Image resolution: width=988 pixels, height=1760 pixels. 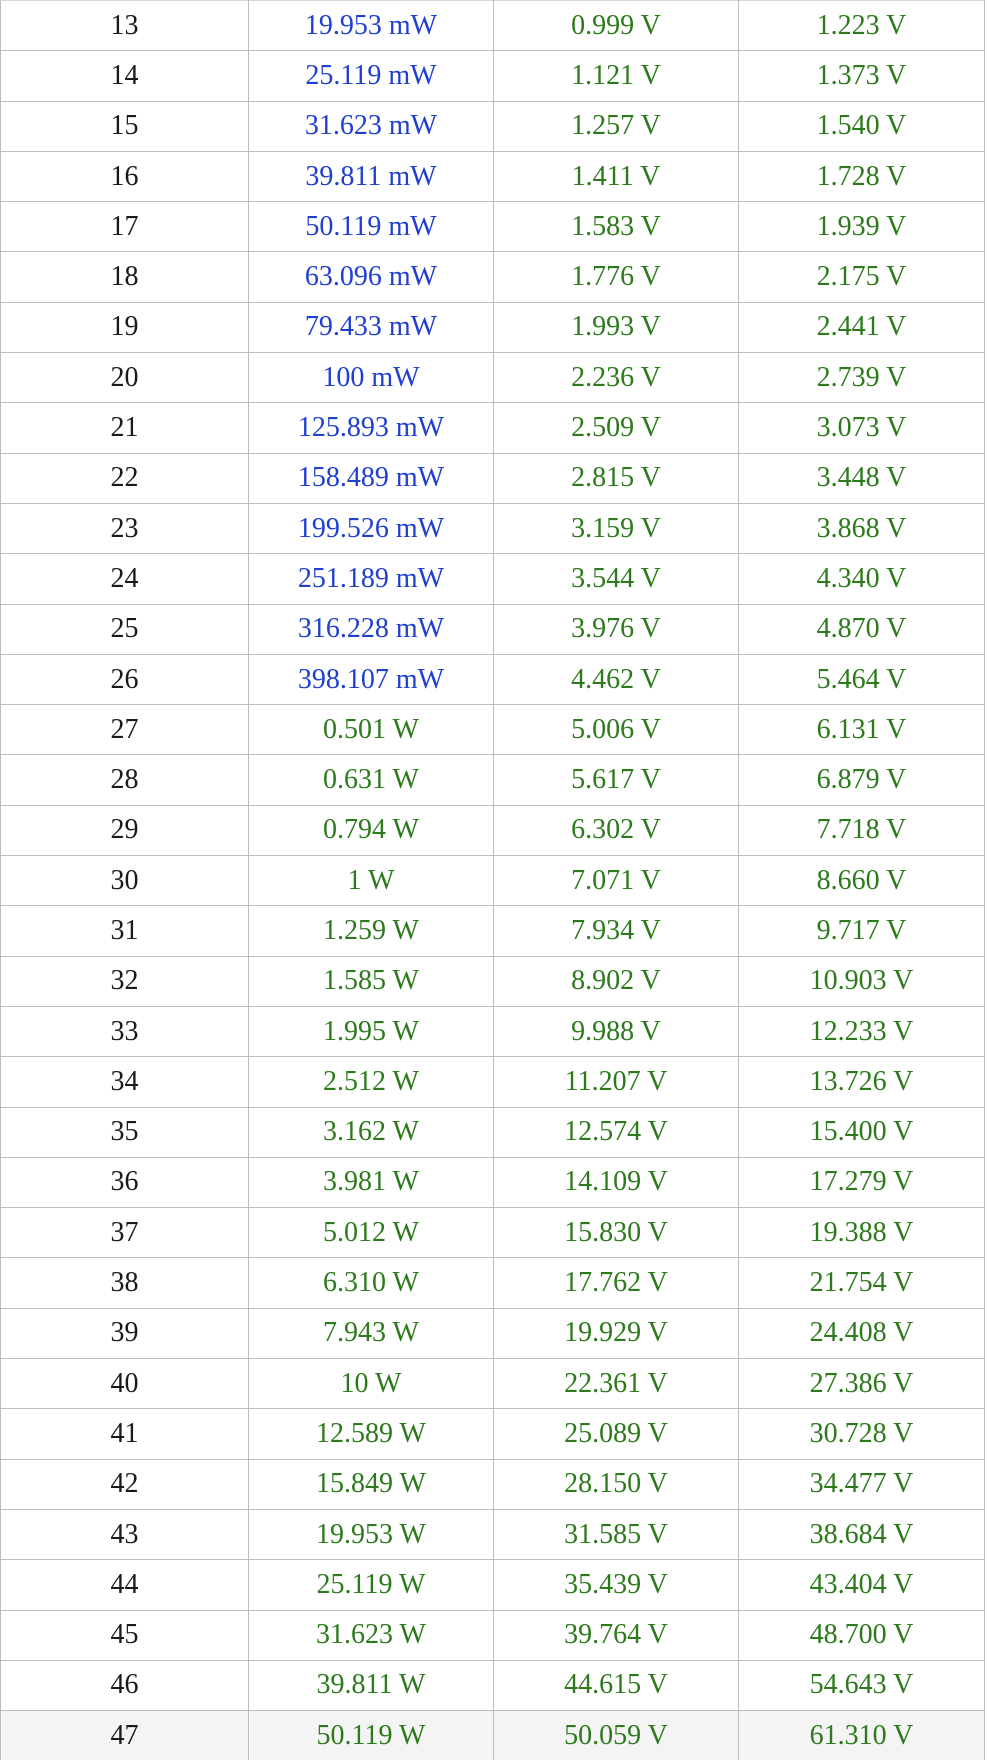 What do you see at coordinates (371, 931) in the screenshot?
I see `power-cell: 1.259 W` at bounding box center [371, 931].